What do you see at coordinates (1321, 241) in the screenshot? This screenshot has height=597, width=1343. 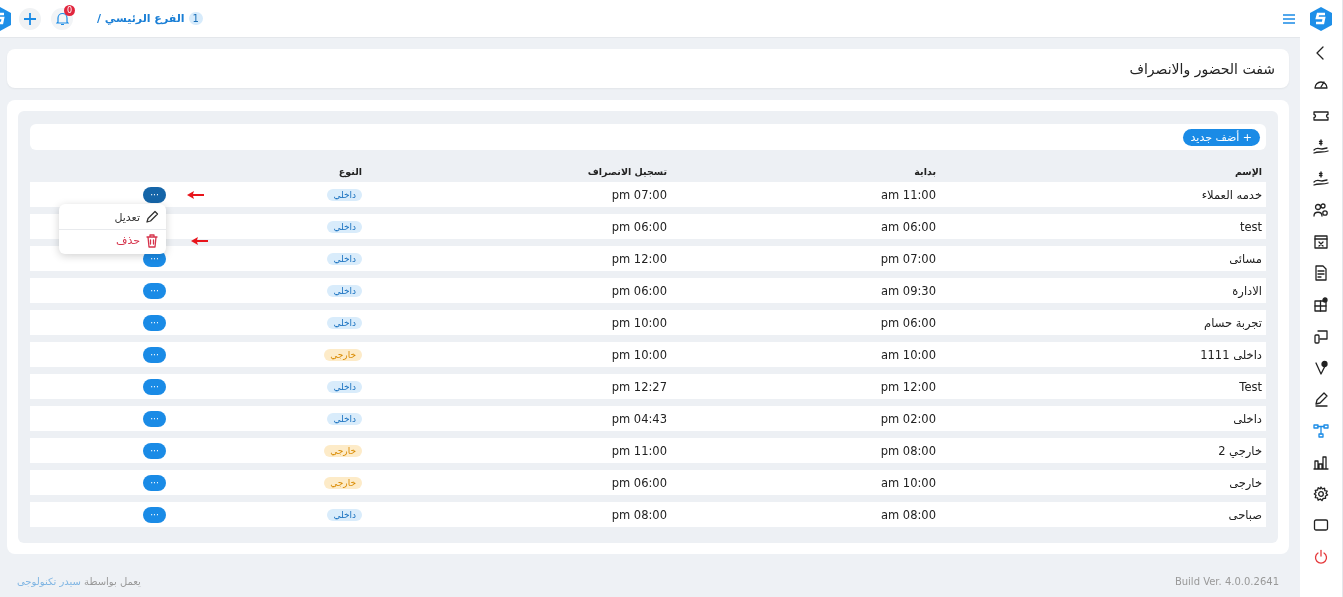 I see `calendar-x-icon` at bounding box center [1321, 241].